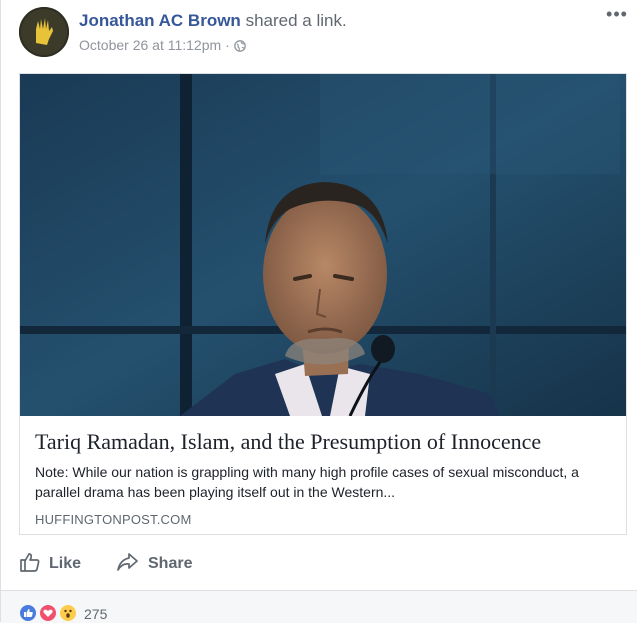  Describe the element at coordinates (48, 613) in the screenshot. I see `love-reaction-icon` at that location.